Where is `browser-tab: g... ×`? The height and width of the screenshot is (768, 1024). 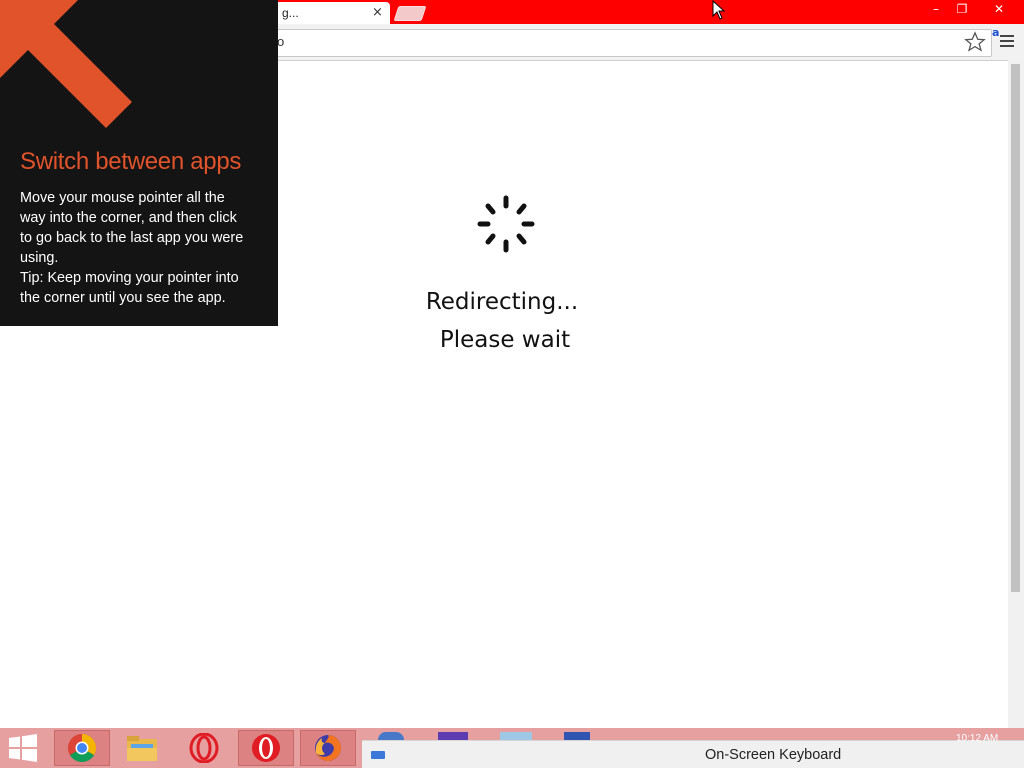 browser-tab: g... × is located at coordinates (330, 14).